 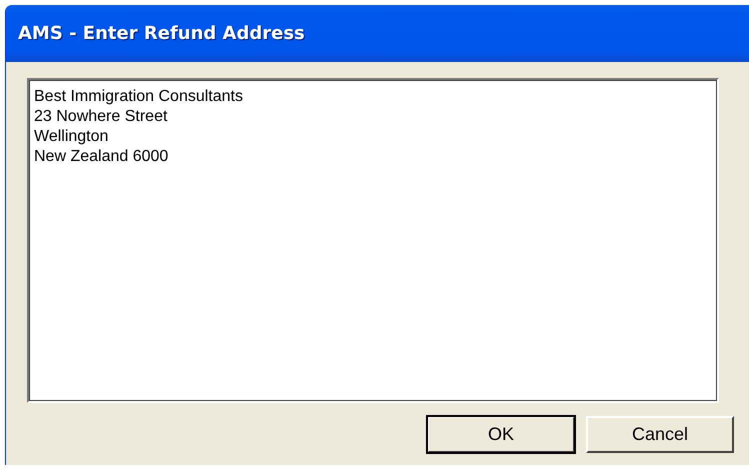 What do you see at coordinates (161, 33) in the screenshot?
I see `window-title: AMS - Enter Refund Address` at bounding box center [161, 33].